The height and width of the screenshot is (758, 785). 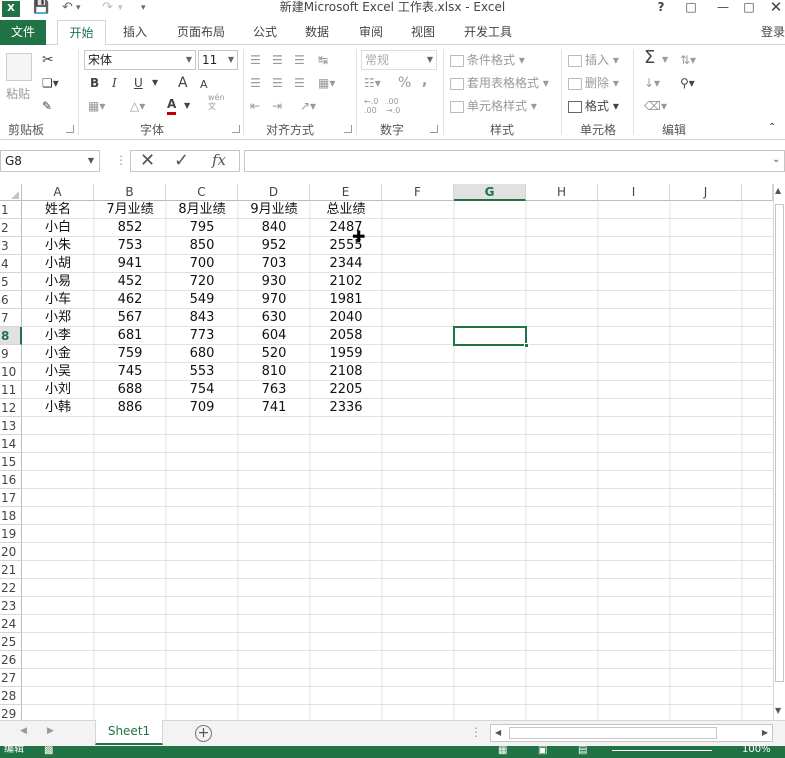 What do you see at coordinates (274, 336) in the screenshot?
I see `cell-d8: 604` at bounding box center [274, 336].